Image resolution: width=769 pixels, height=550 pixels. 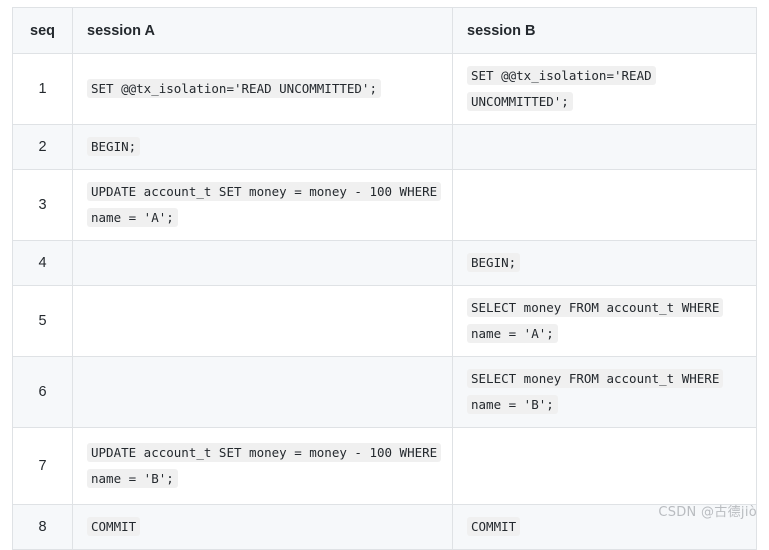 I want to click on row-1-session-a-cell: SET @@tx_isolation='READ UNCOMMITTED';, so click(x=262, y=89).